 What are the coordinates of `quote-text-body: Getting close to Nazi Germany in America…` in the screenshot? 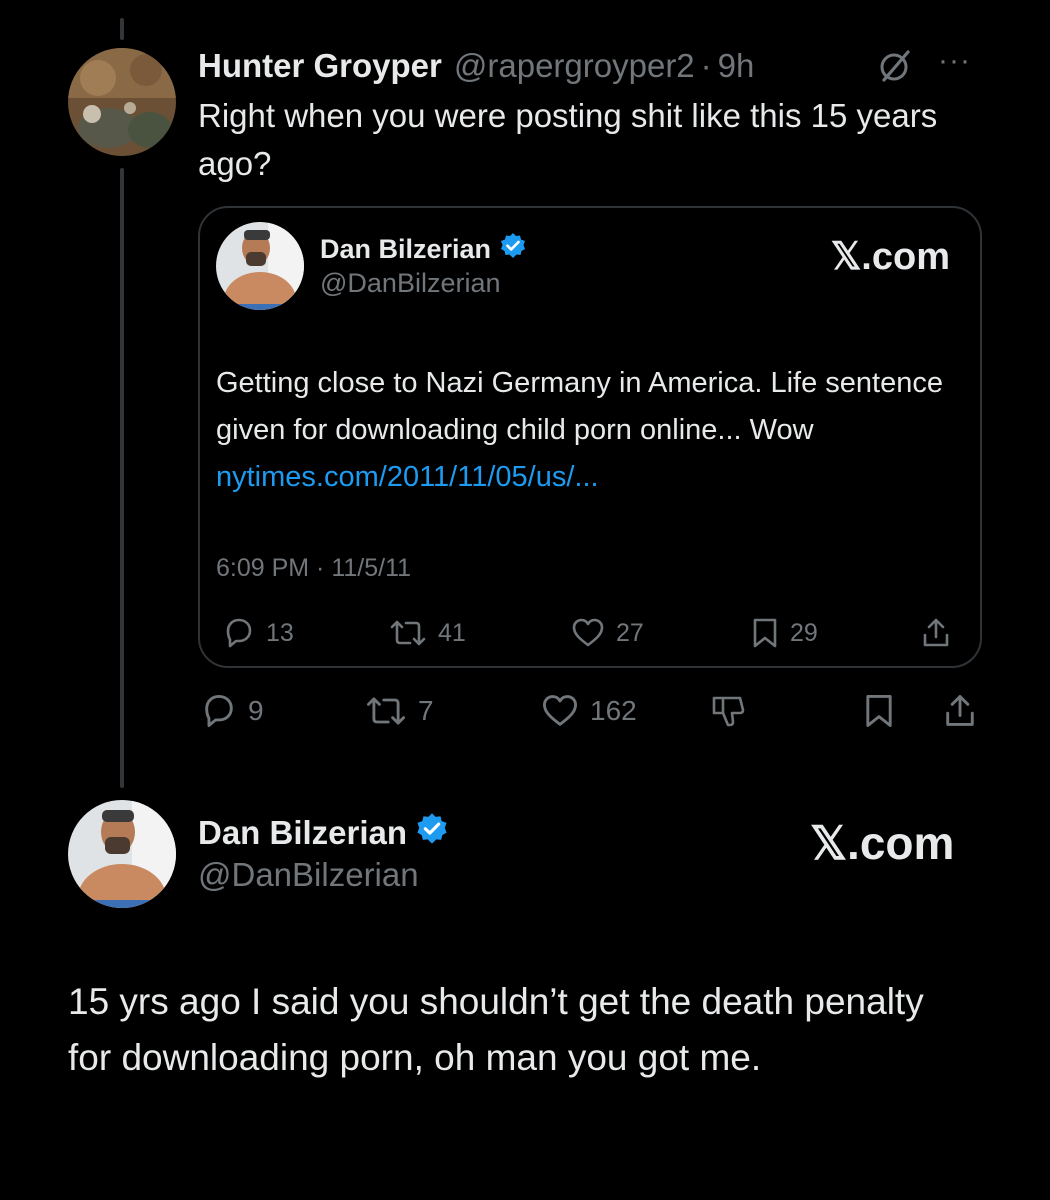 It's located at (579, 406).